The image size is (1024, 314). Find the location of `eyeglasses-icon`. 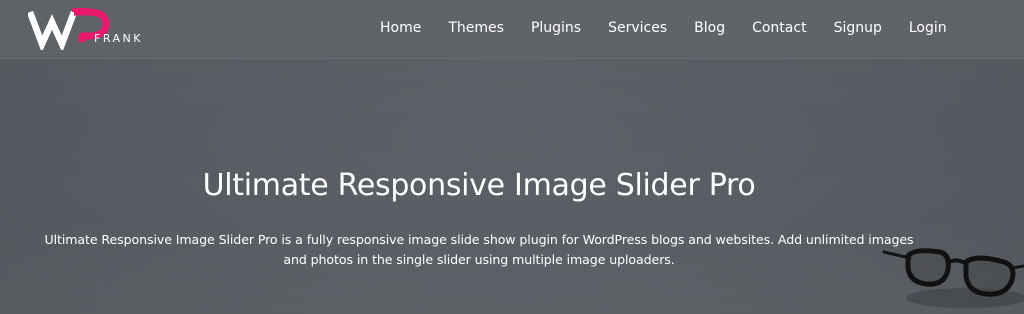

eyeglasses-icon is located at coordinates (952, 275).